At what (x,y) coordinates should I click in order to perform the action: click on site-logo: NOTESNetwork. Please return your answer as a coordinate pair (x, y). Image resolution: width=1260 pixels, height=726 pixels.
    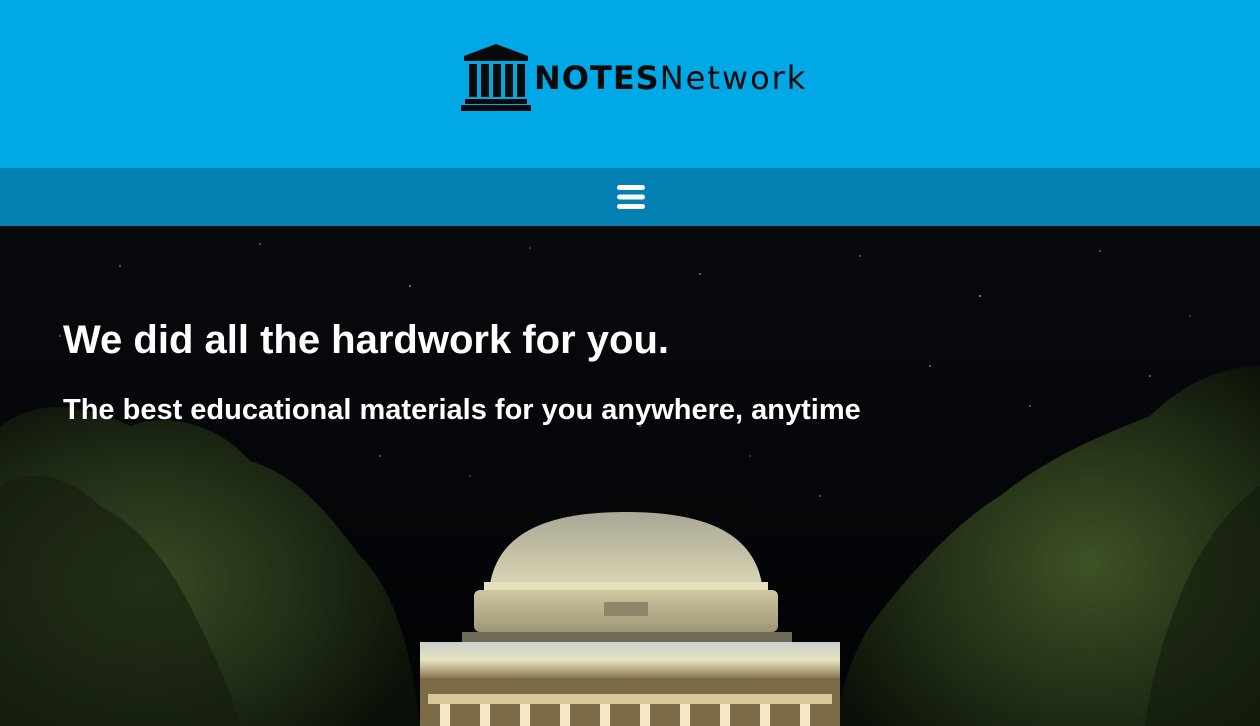
    Looking at the image, I should click on (633, 78).